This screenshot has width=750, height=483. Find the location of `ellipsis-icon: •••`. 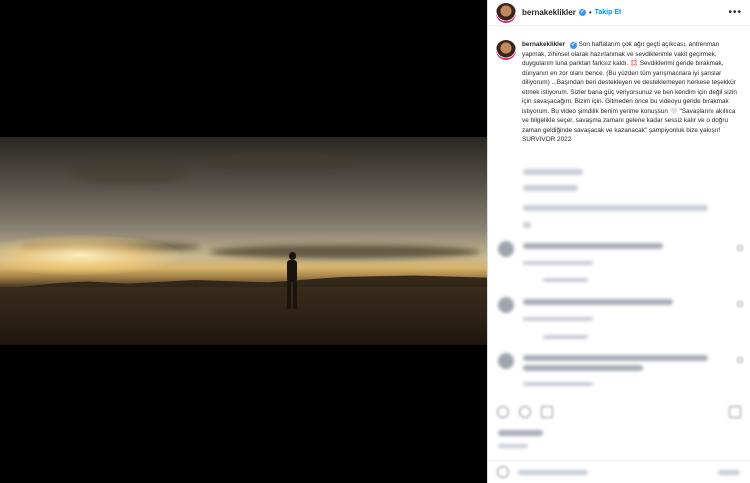

ellipsis-icon: ••• is located at coordinates (735, 12).